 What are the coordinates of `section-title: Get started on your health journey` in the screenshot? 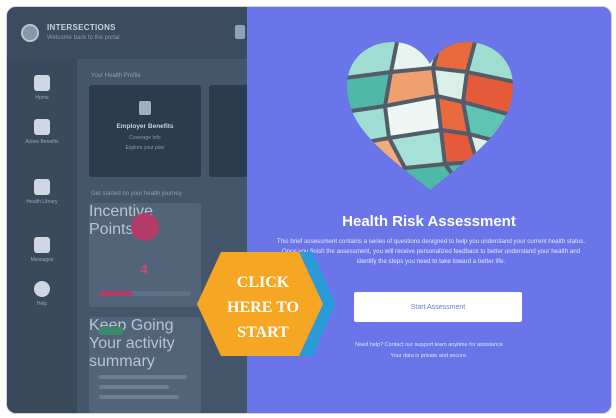 It's located at (136, 194).